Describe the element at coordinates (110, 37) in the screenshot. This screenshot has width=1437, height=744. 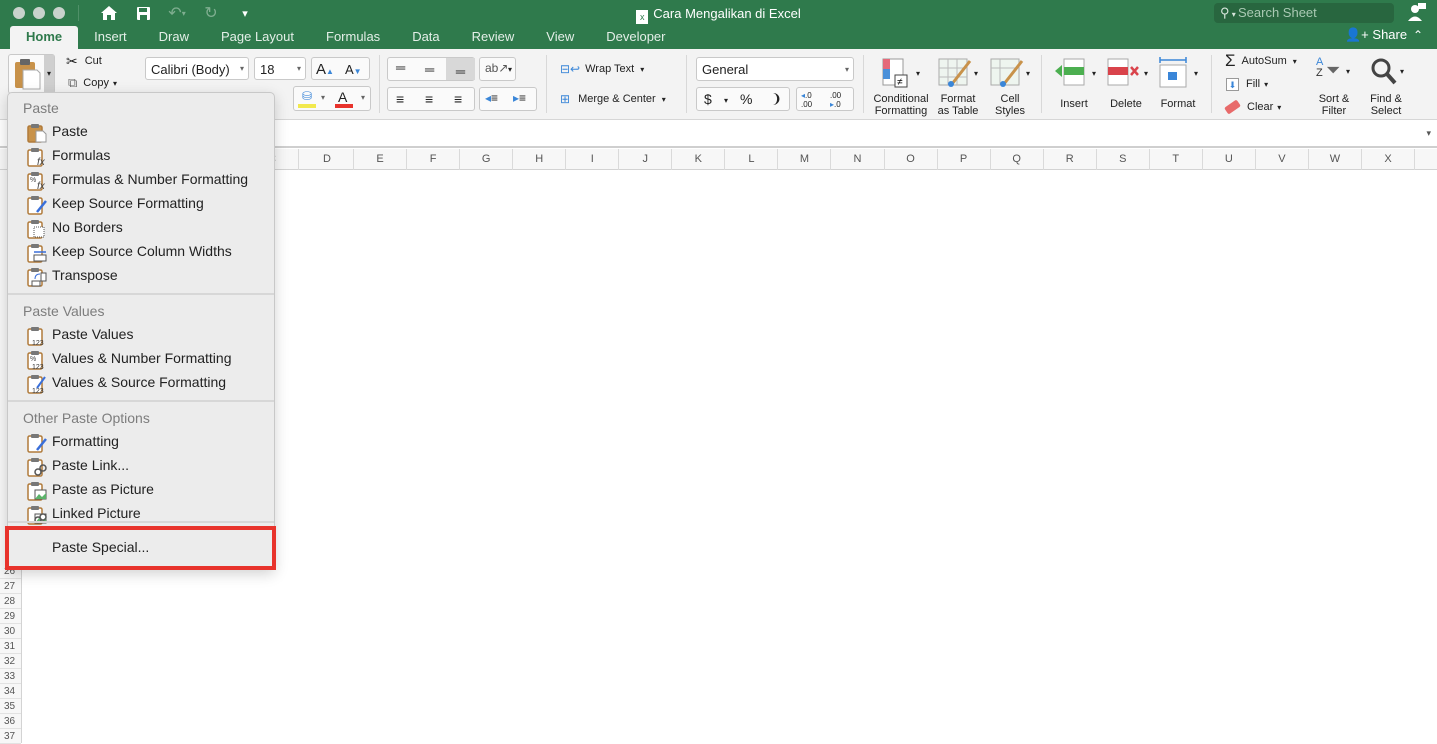
I see `tab-insert: Insert` at that location.